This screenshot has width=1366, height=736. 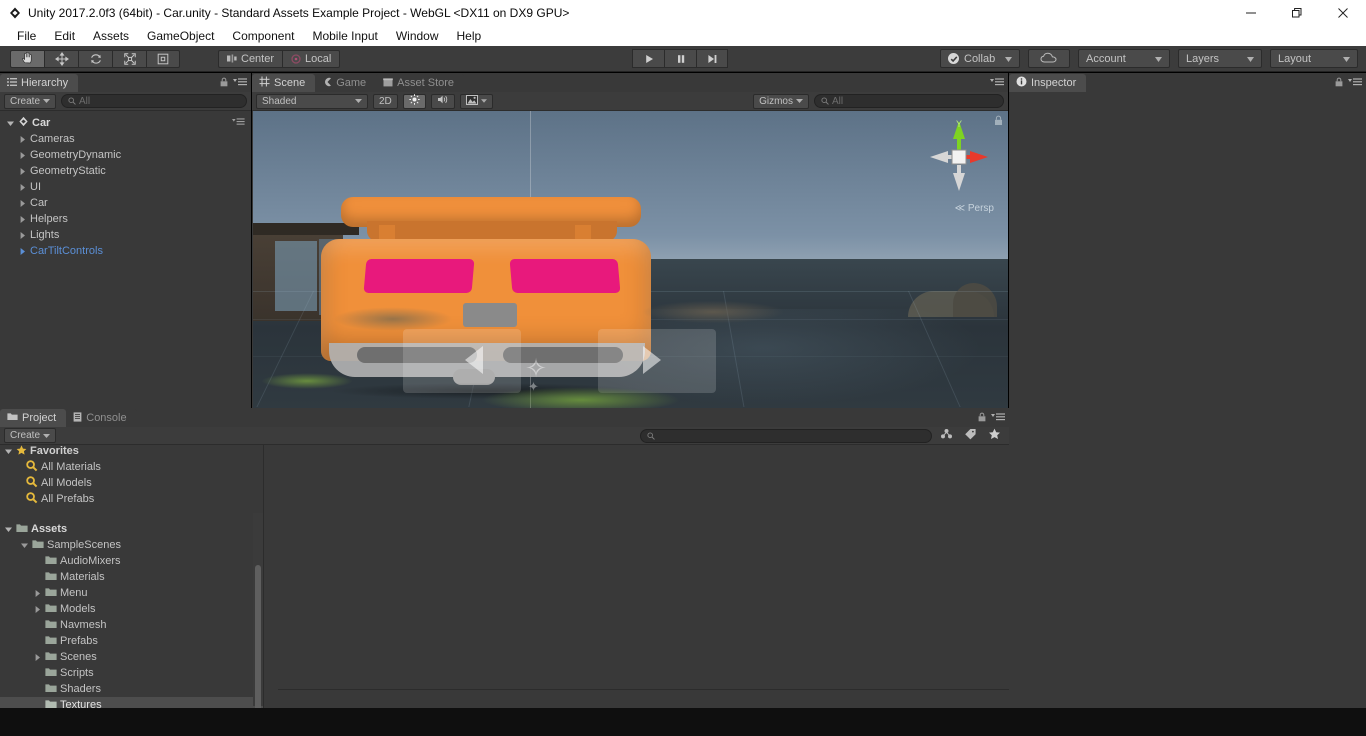 I want to click on scene-effects-dropdown, so click(x=476, y=101).